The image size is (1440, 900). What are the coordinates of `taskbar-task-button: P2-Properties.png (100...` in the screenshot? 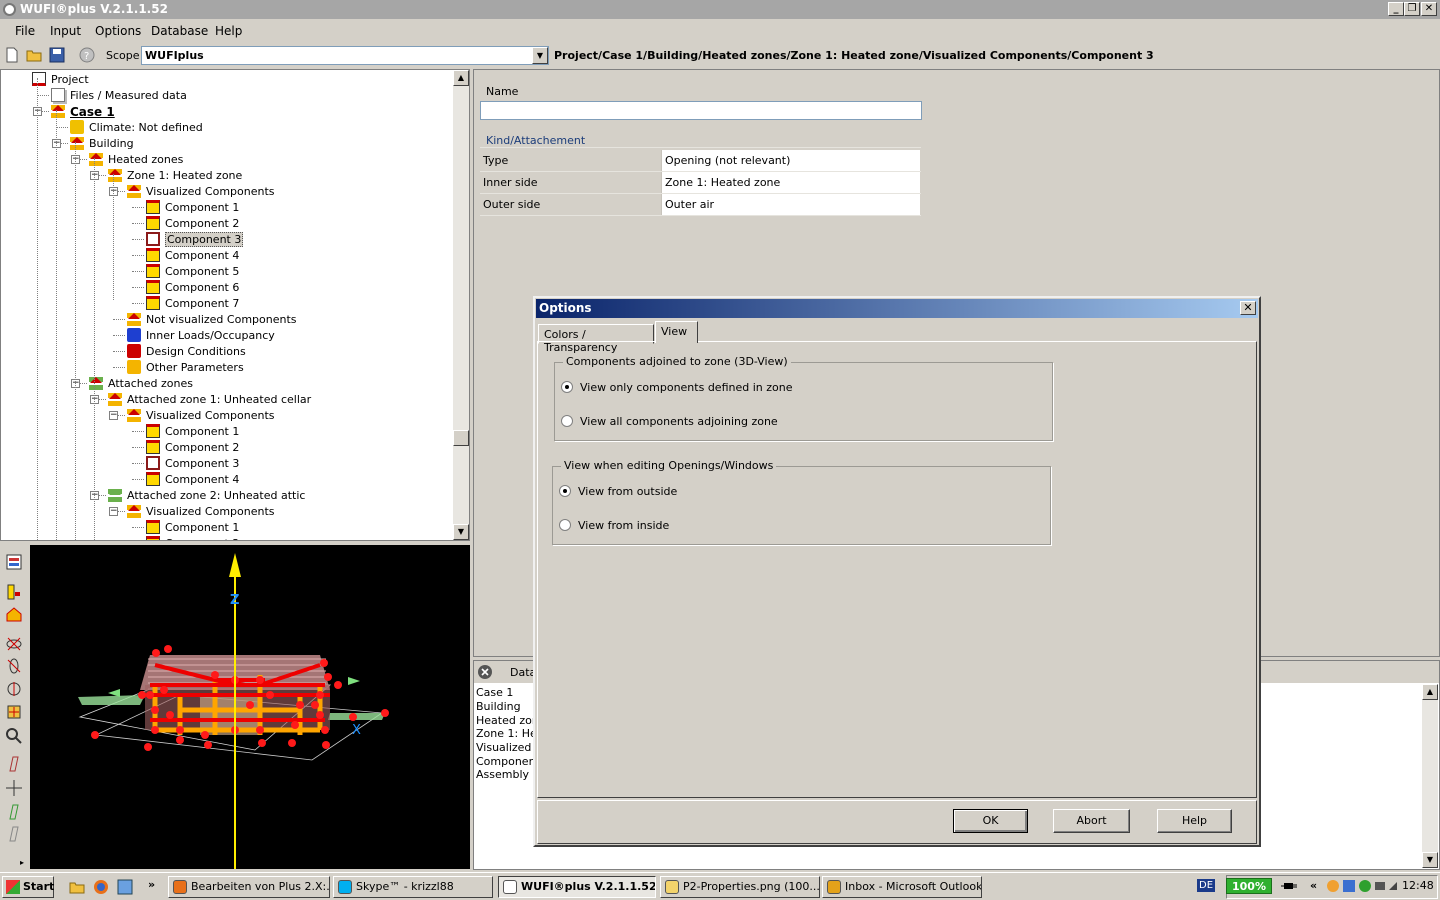 It's located at (740, 887).